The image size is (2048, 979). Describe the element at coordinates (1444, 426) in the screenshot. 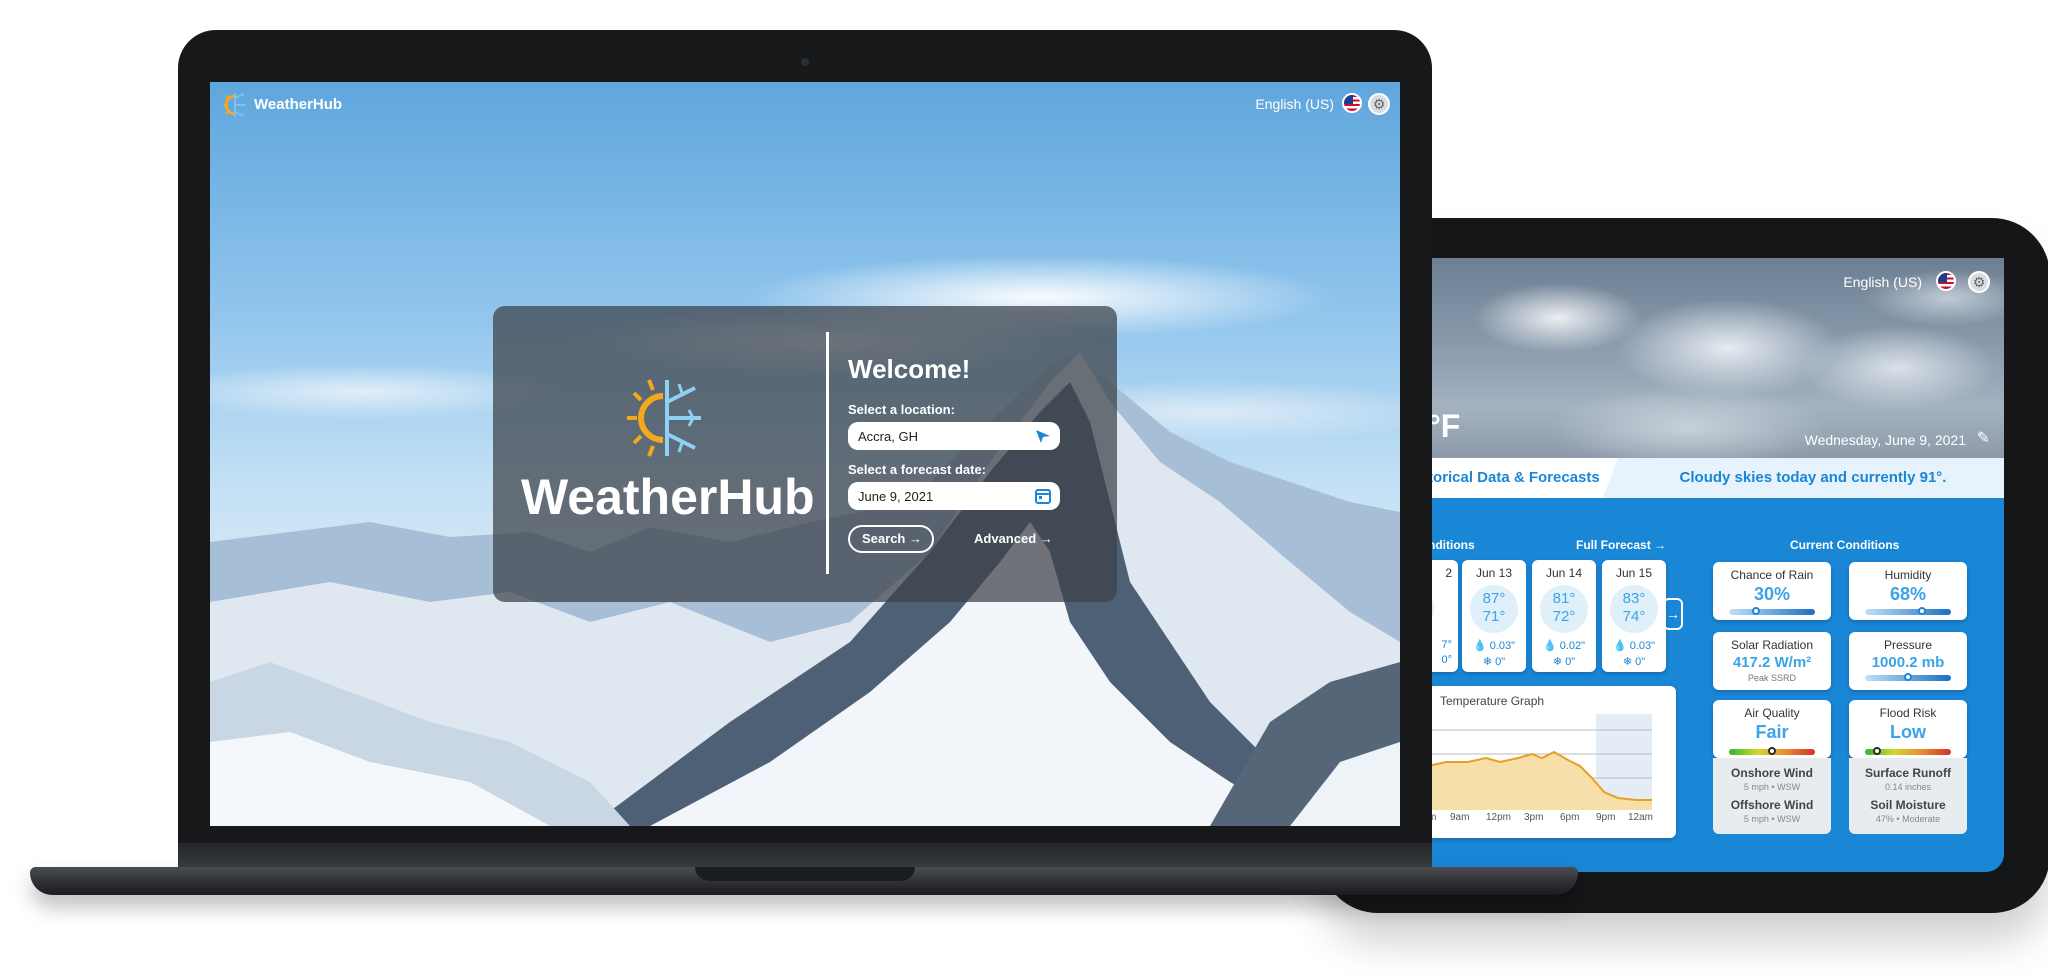

I see `current-temp-unit: °F` at that location.